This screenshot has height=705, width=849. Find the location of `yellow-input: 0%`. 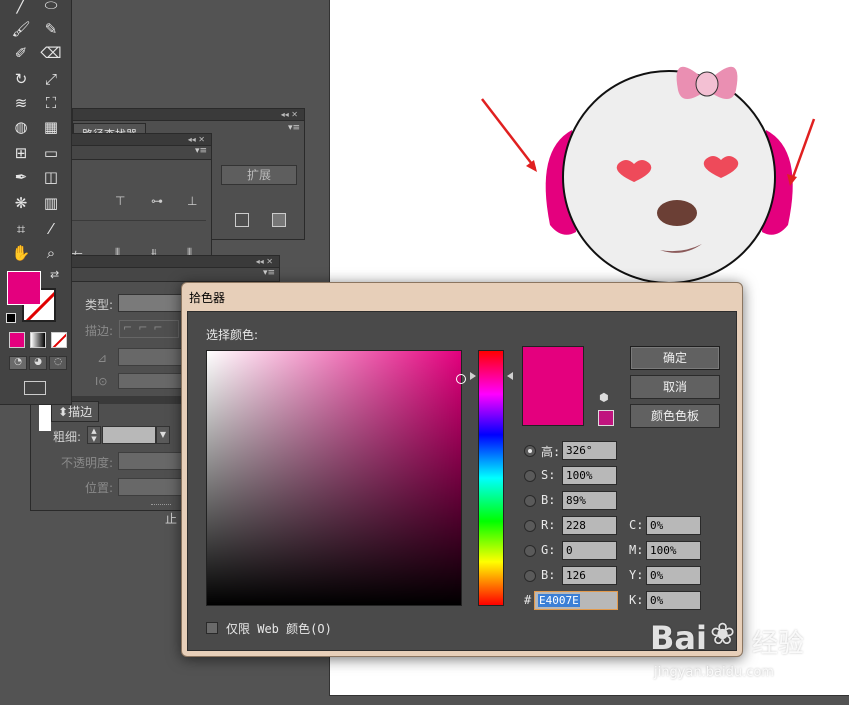

yellow-input: 0% is located at coordinates (673, 575).